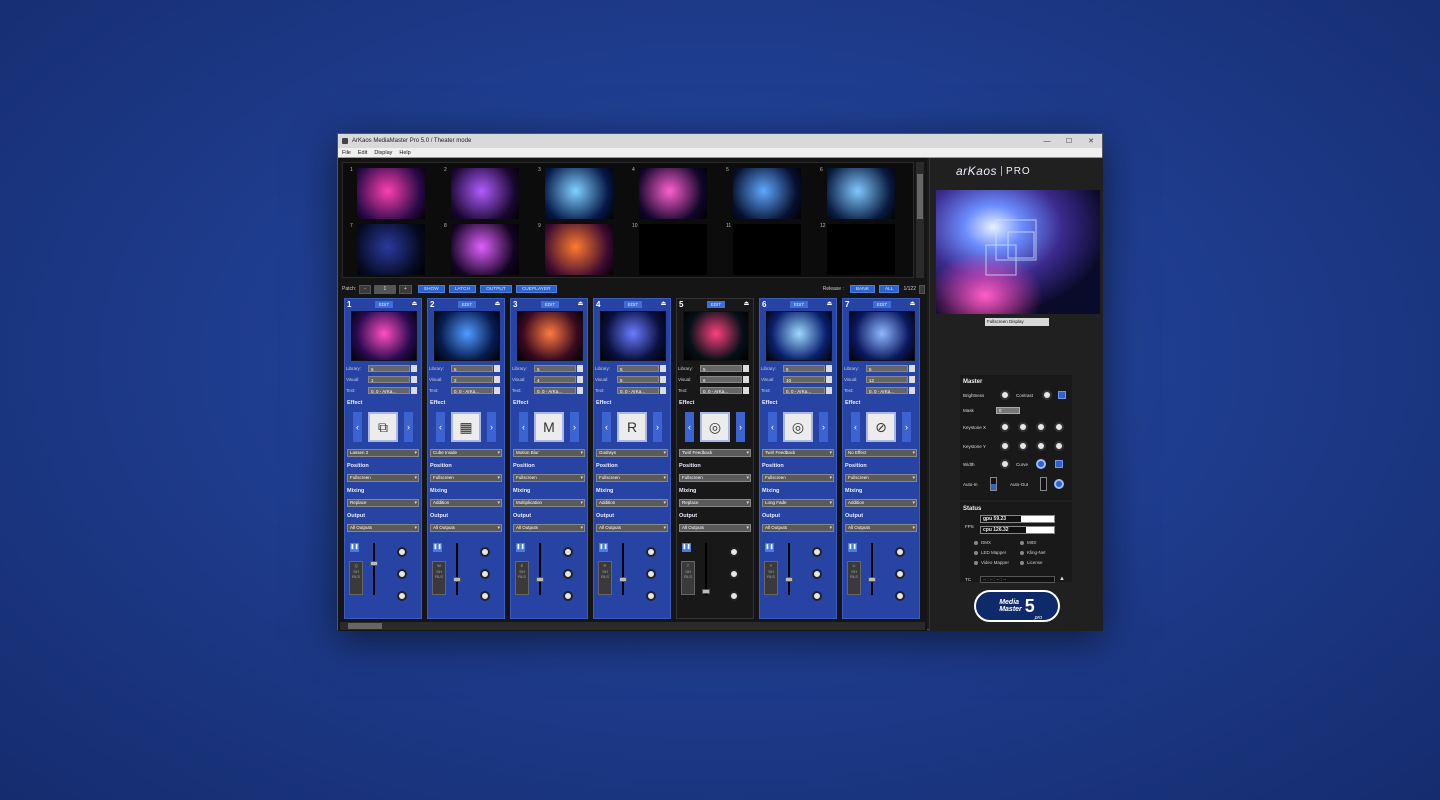 Image resolution: width=1440 pixels, height=800 pixels. Describe the element at coordinates (763, 193) in the screenshot. I see `library-thumb-5: 5` at that location.